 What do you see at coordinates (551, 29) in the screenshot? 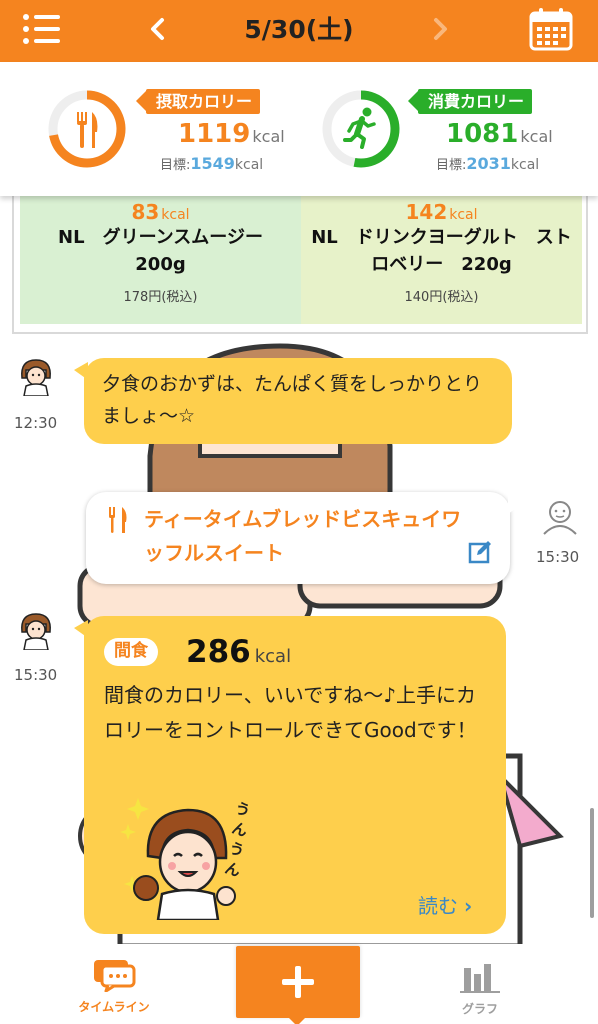
I see `calendar-icon` at bounding box center [551, 29].